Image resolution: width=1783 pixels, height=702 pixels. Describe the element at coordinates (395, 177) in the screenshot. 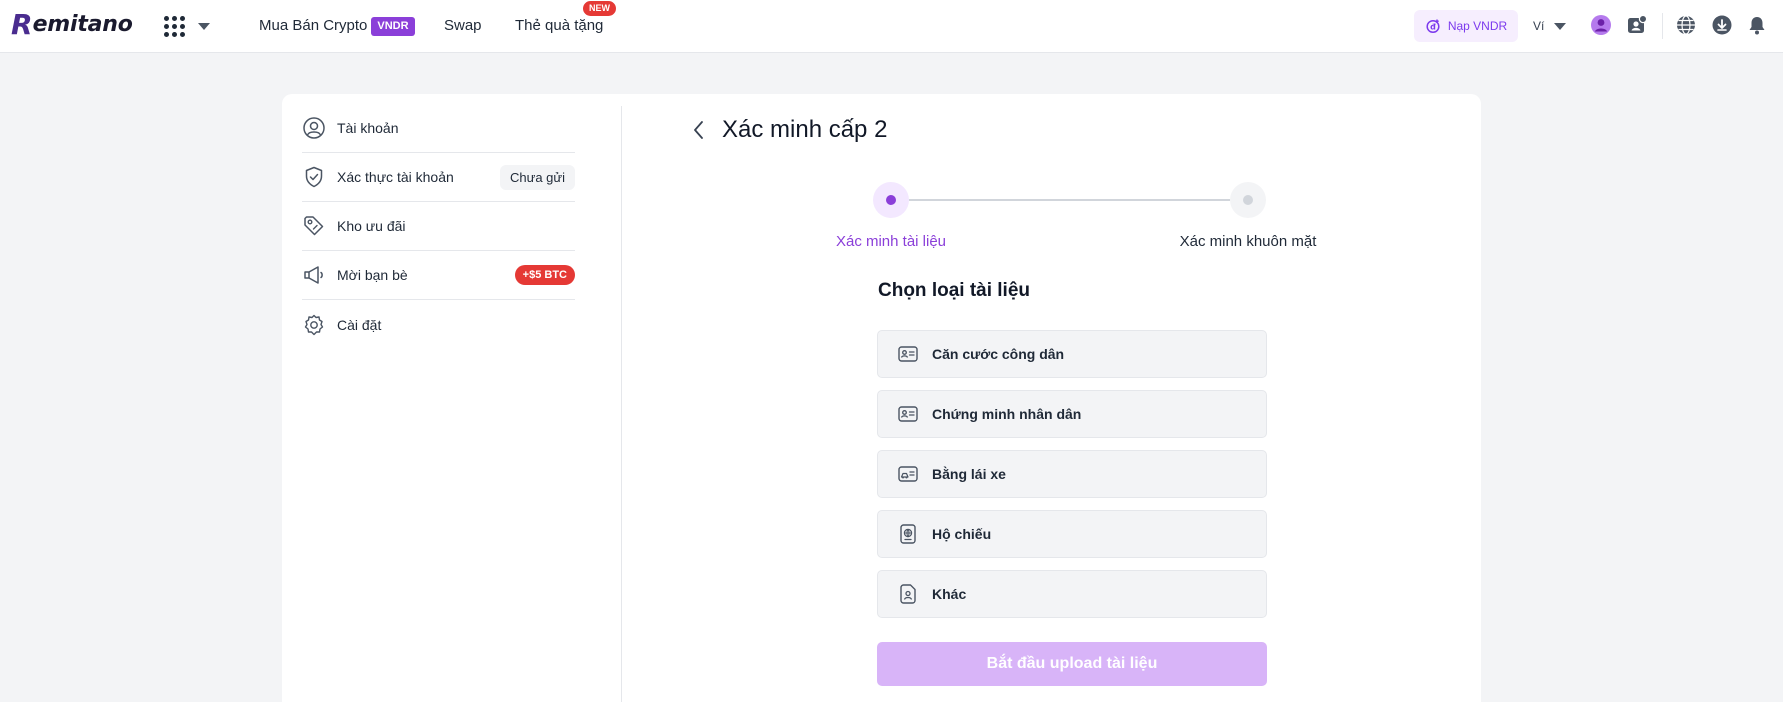

I see `sidebar-item-label: Xác thực tài khoản` at that location.